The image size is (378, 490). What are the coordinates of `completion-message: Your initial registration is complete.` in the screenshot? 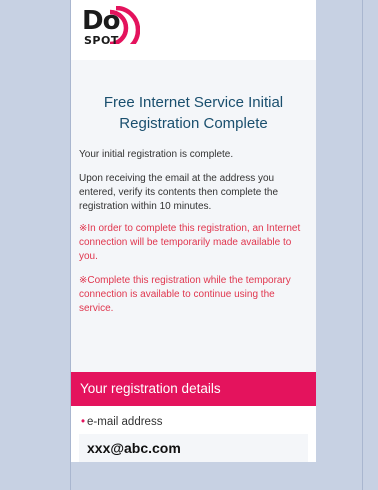 It's located at (156, 154).